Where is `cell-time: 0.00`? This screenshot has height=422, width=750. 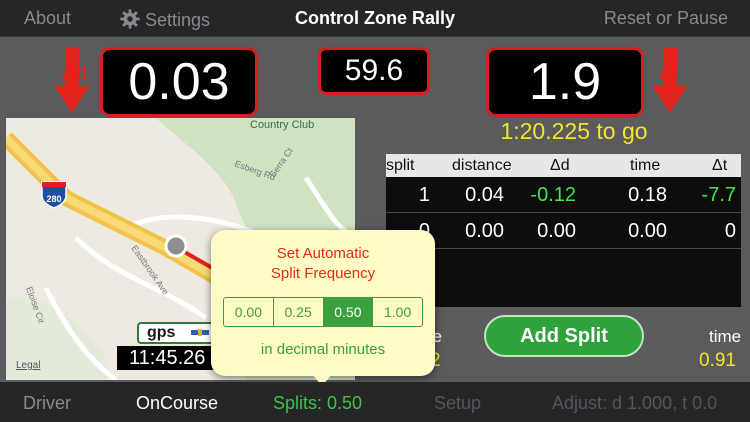
cell-time: 0.00 is located at coordinates (647, 231).